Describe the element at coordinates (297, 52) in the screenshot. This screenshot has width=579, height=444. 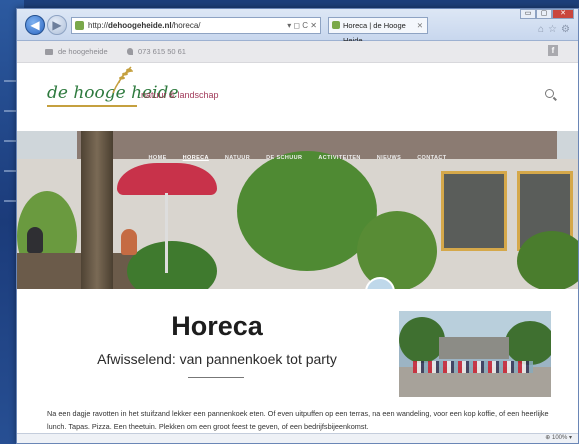
I see `utility-bar: de hoogeheide 073 615 50 61 f` at that location.